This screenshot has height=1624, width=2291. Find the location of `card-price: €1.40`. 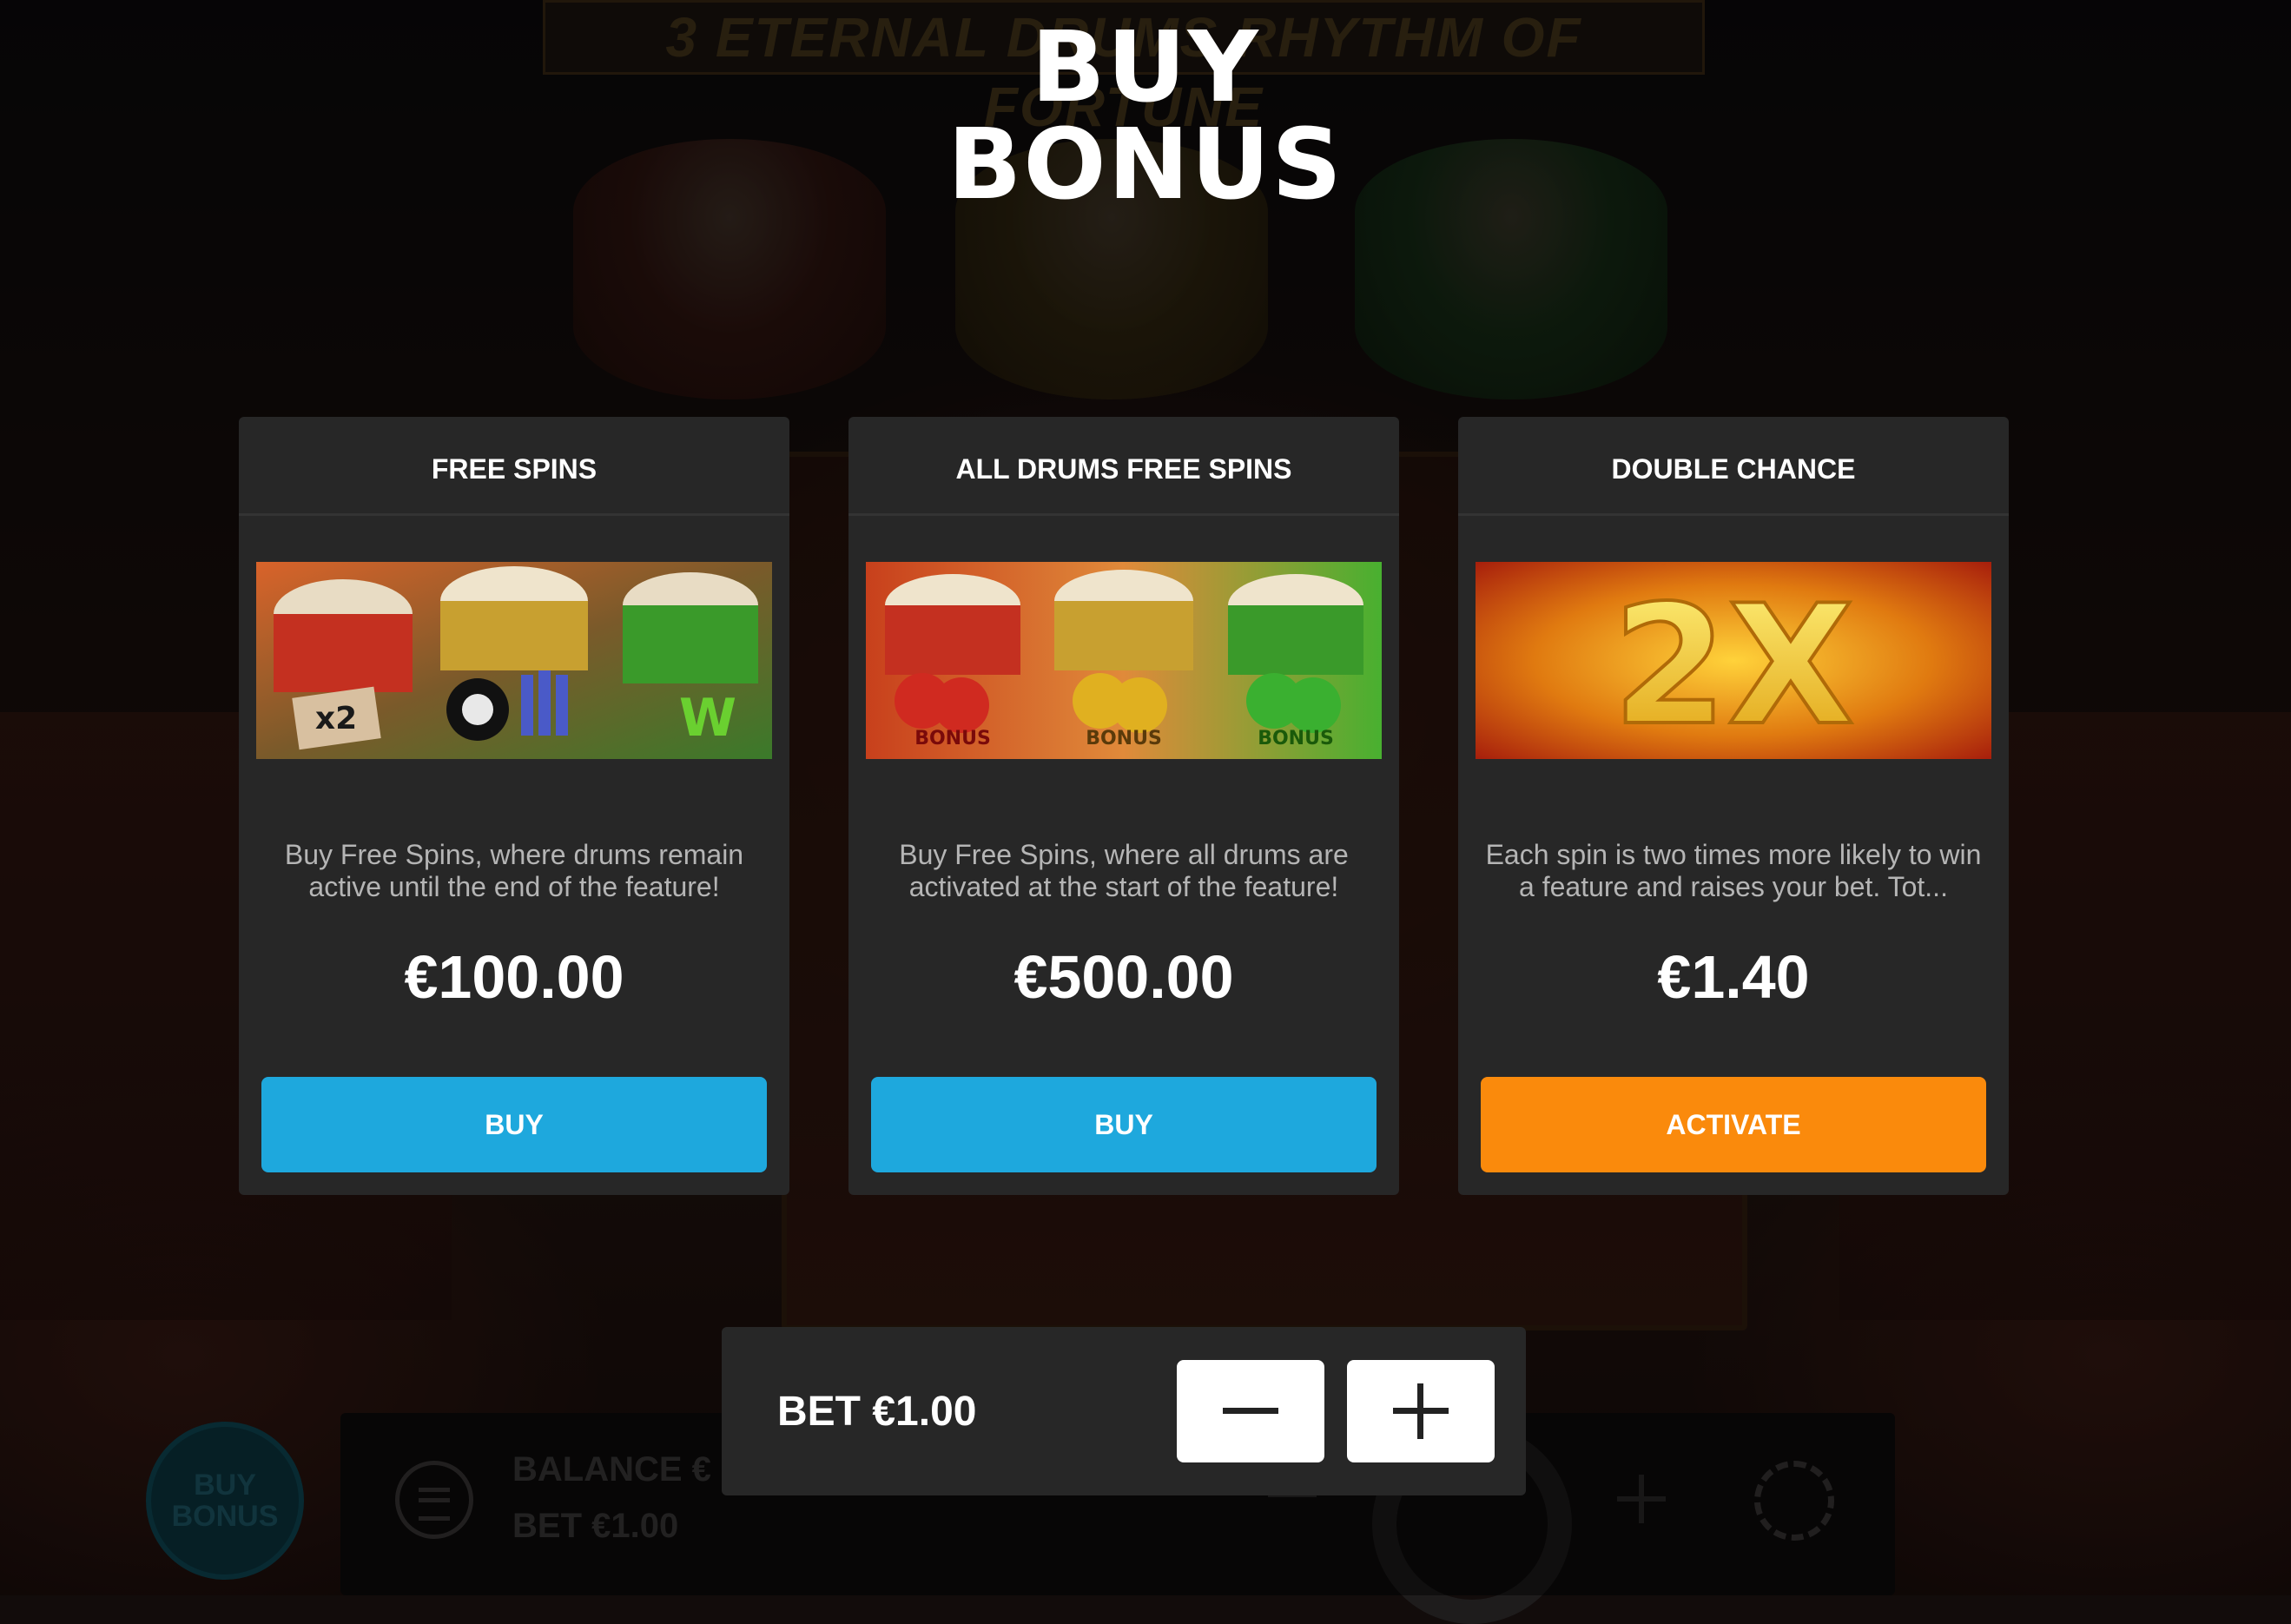

card-price: €1.40 is located at coordinates (1733, 977).